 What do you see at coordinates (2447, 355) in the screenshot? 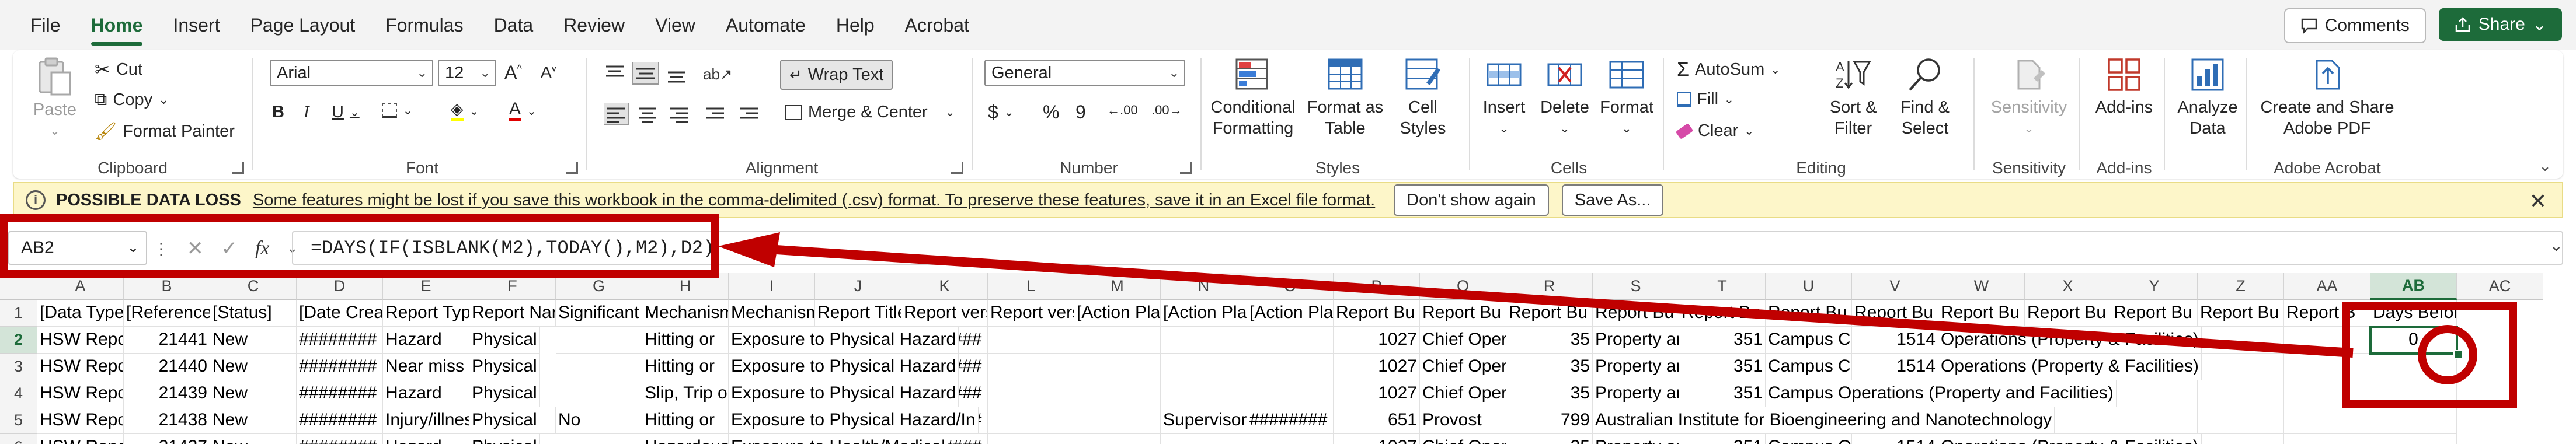
I see `circle-highlight` at bounding box center [2447, 355].